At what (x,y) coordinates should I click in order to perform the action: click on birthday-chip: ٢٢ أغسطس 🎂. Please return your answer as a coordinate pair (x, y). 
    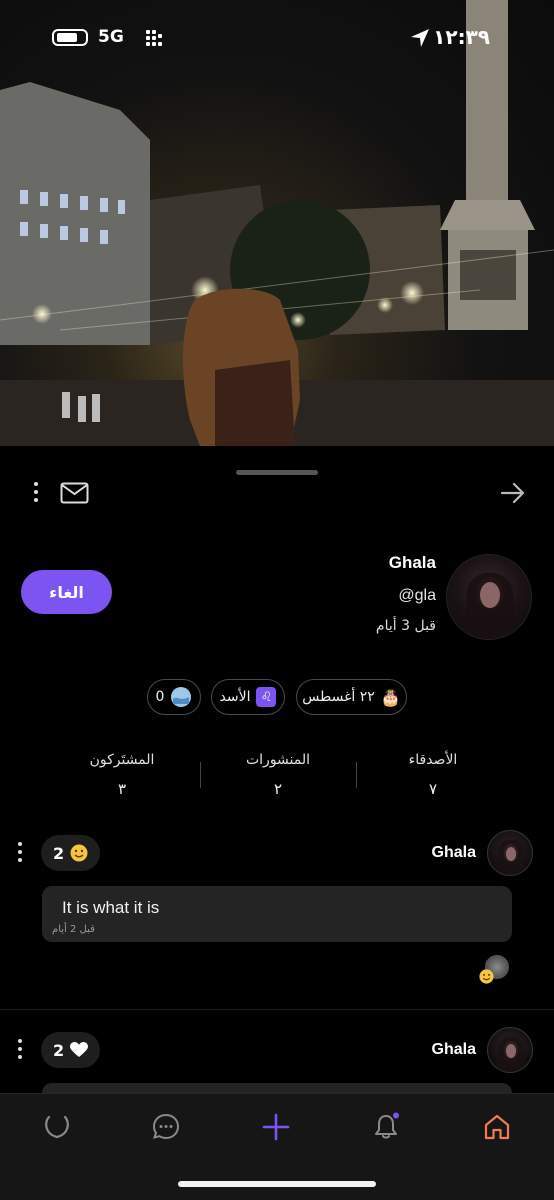
    Looking at the image, I should click on (351, 697).